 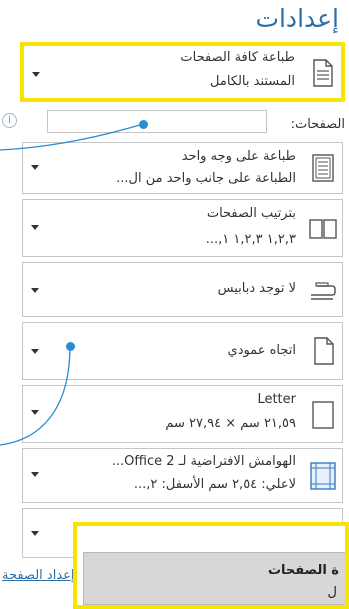 What do you see at coordinates (9, 120) in the screenshot?
I see `info-icon: i` at bounding box center [9, 120].